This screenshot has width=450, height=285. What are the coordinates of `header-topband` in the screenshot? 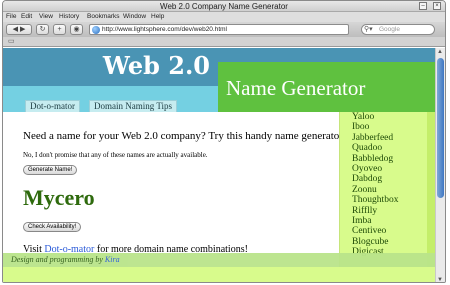 It's located at (326, 55).